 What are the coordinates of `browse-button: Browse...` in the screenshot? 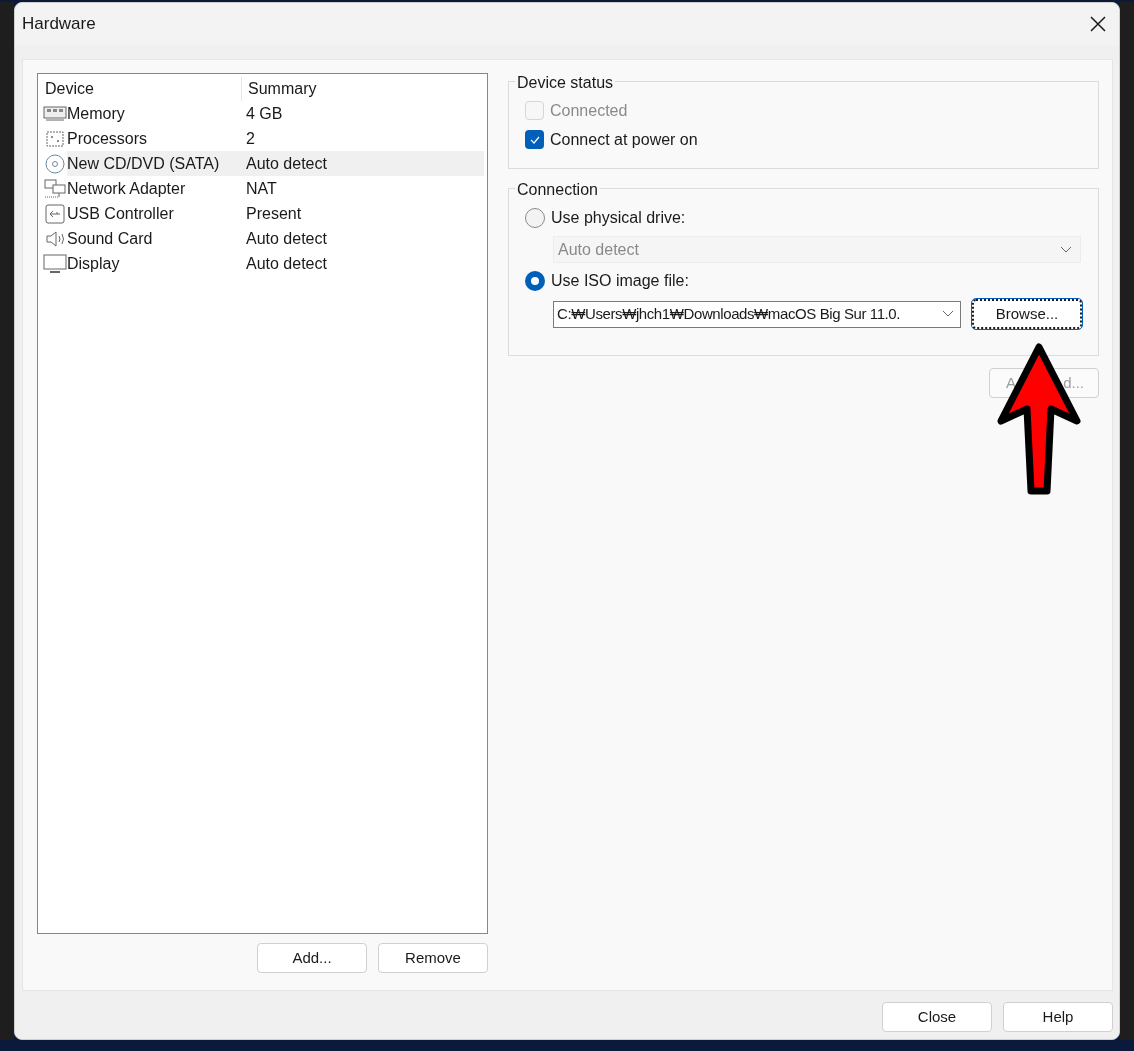 It's located at (1027, 314).